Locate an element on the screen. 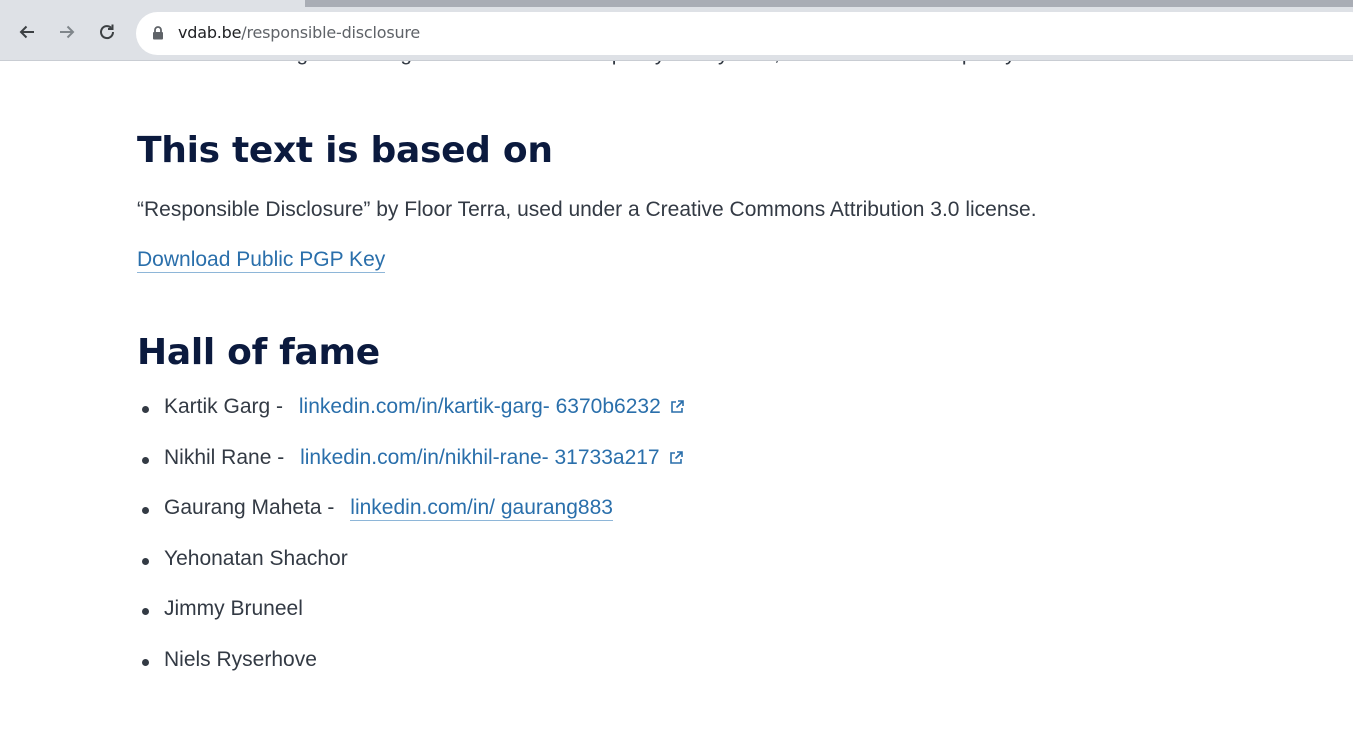  lock-icon is located at coordinates (158, 33).